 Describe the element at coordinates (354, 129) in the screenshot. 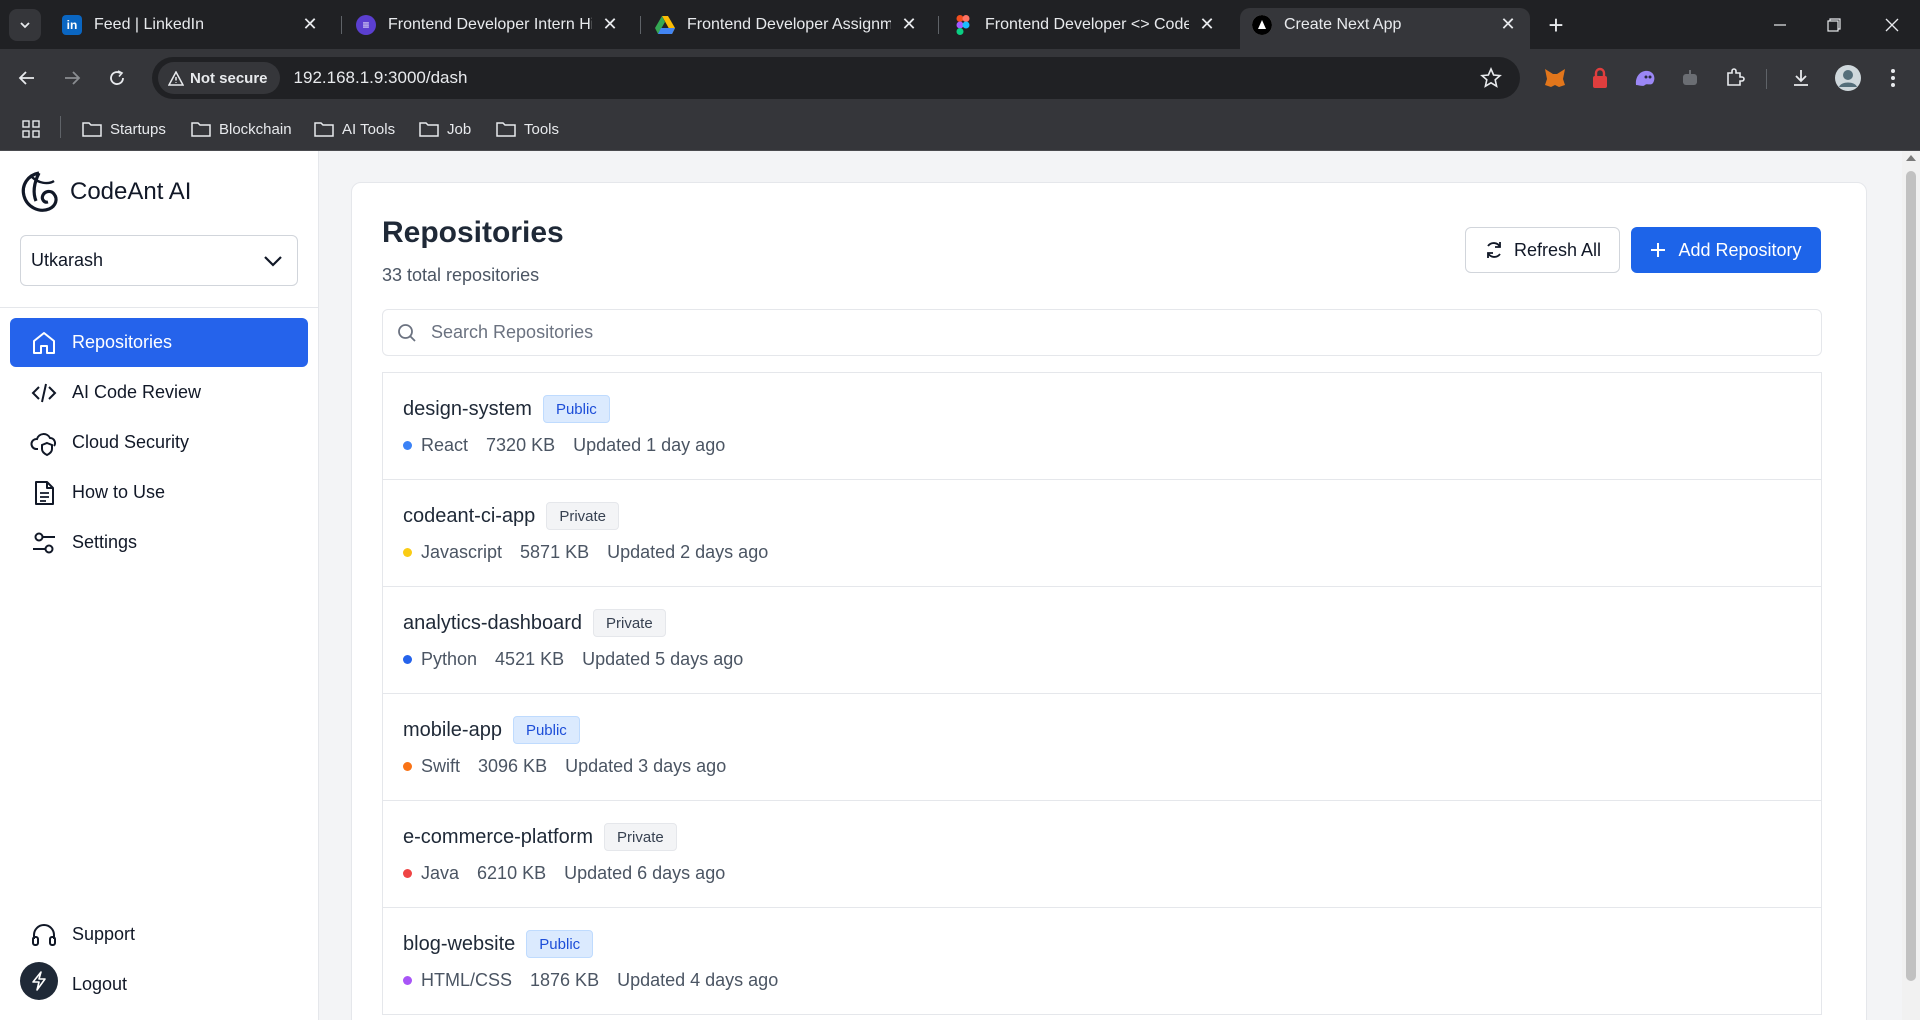

I see `bookmark-folder: AI Tools` at that location.